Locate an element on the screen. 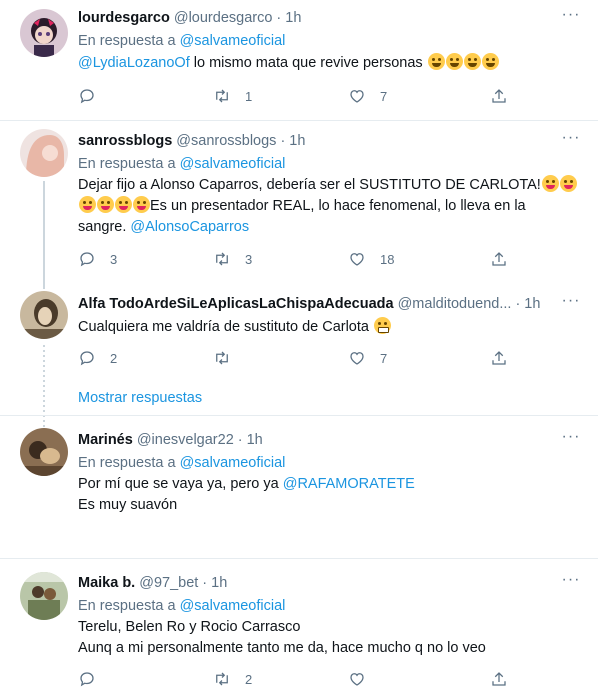 Image resolution: width=598 pixels, height=699 pixels. mention-link: @AlonsoCaparros is located at coordinates (189, 227).